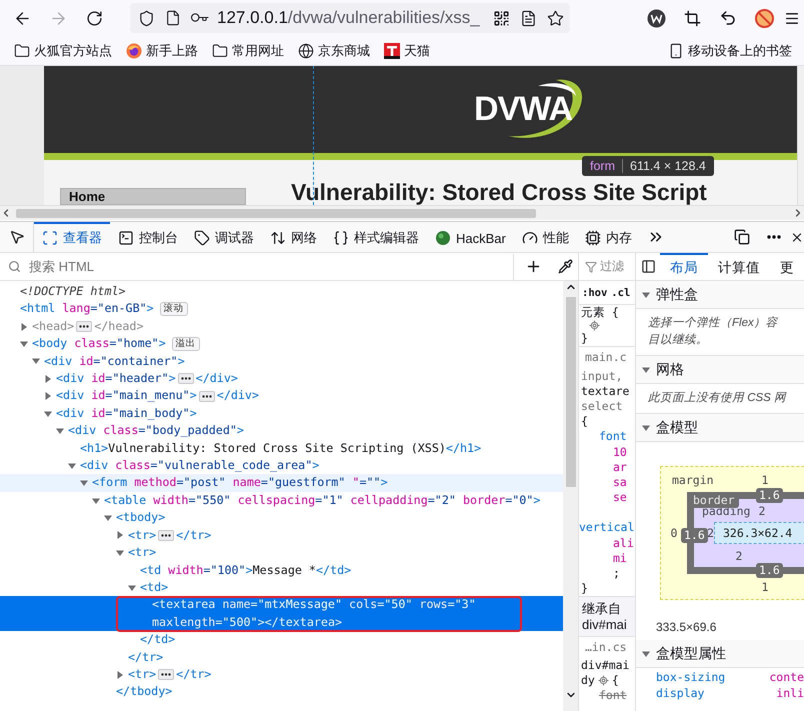 The height and width of the screenshot is (711, 804). What do you see at coordinates (334, 51) in the screenshot?
I see `bookmark-item: 京东商城` at bounding box center [334, 51].